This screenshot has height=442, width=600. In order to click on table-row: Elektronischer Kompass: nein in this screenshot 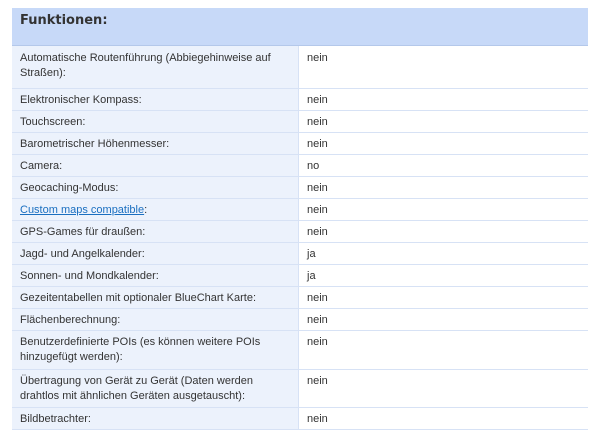, I will do `click(300, 100)`.